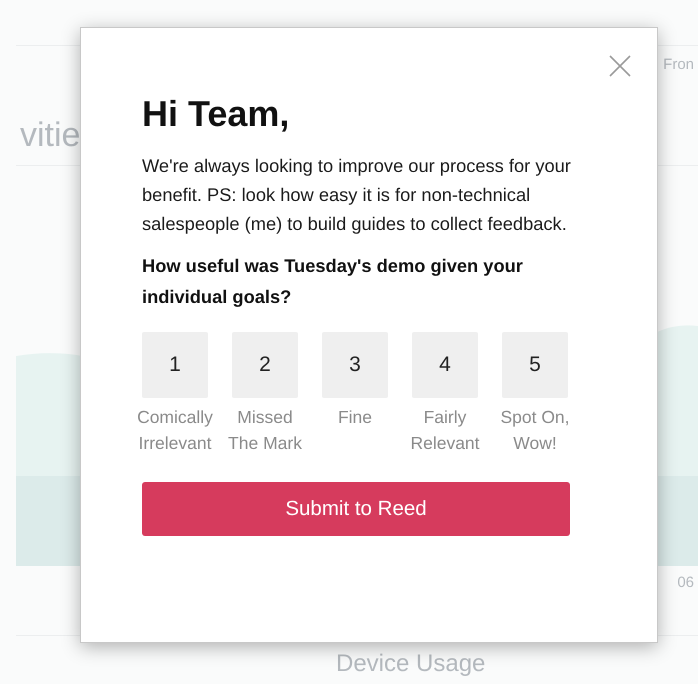 This screenshot has height=684, width=698. What do you see at coordinates (535, 365) in the screenshot?
I see `rating-option: 5` at bounding box center [535, 365].